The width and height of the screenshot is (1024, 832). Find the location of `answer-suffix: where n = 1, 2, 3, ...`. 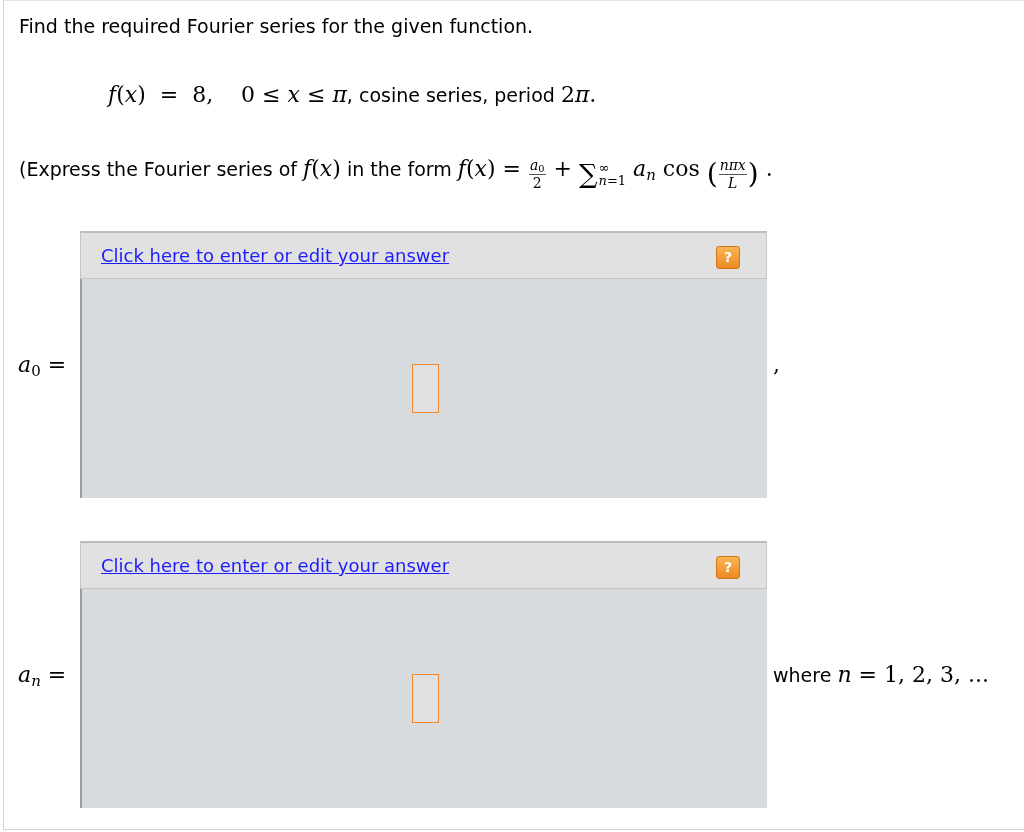

answer-suffix: where n = 1, 2, 3, ... is located at coordinates (880, 674).